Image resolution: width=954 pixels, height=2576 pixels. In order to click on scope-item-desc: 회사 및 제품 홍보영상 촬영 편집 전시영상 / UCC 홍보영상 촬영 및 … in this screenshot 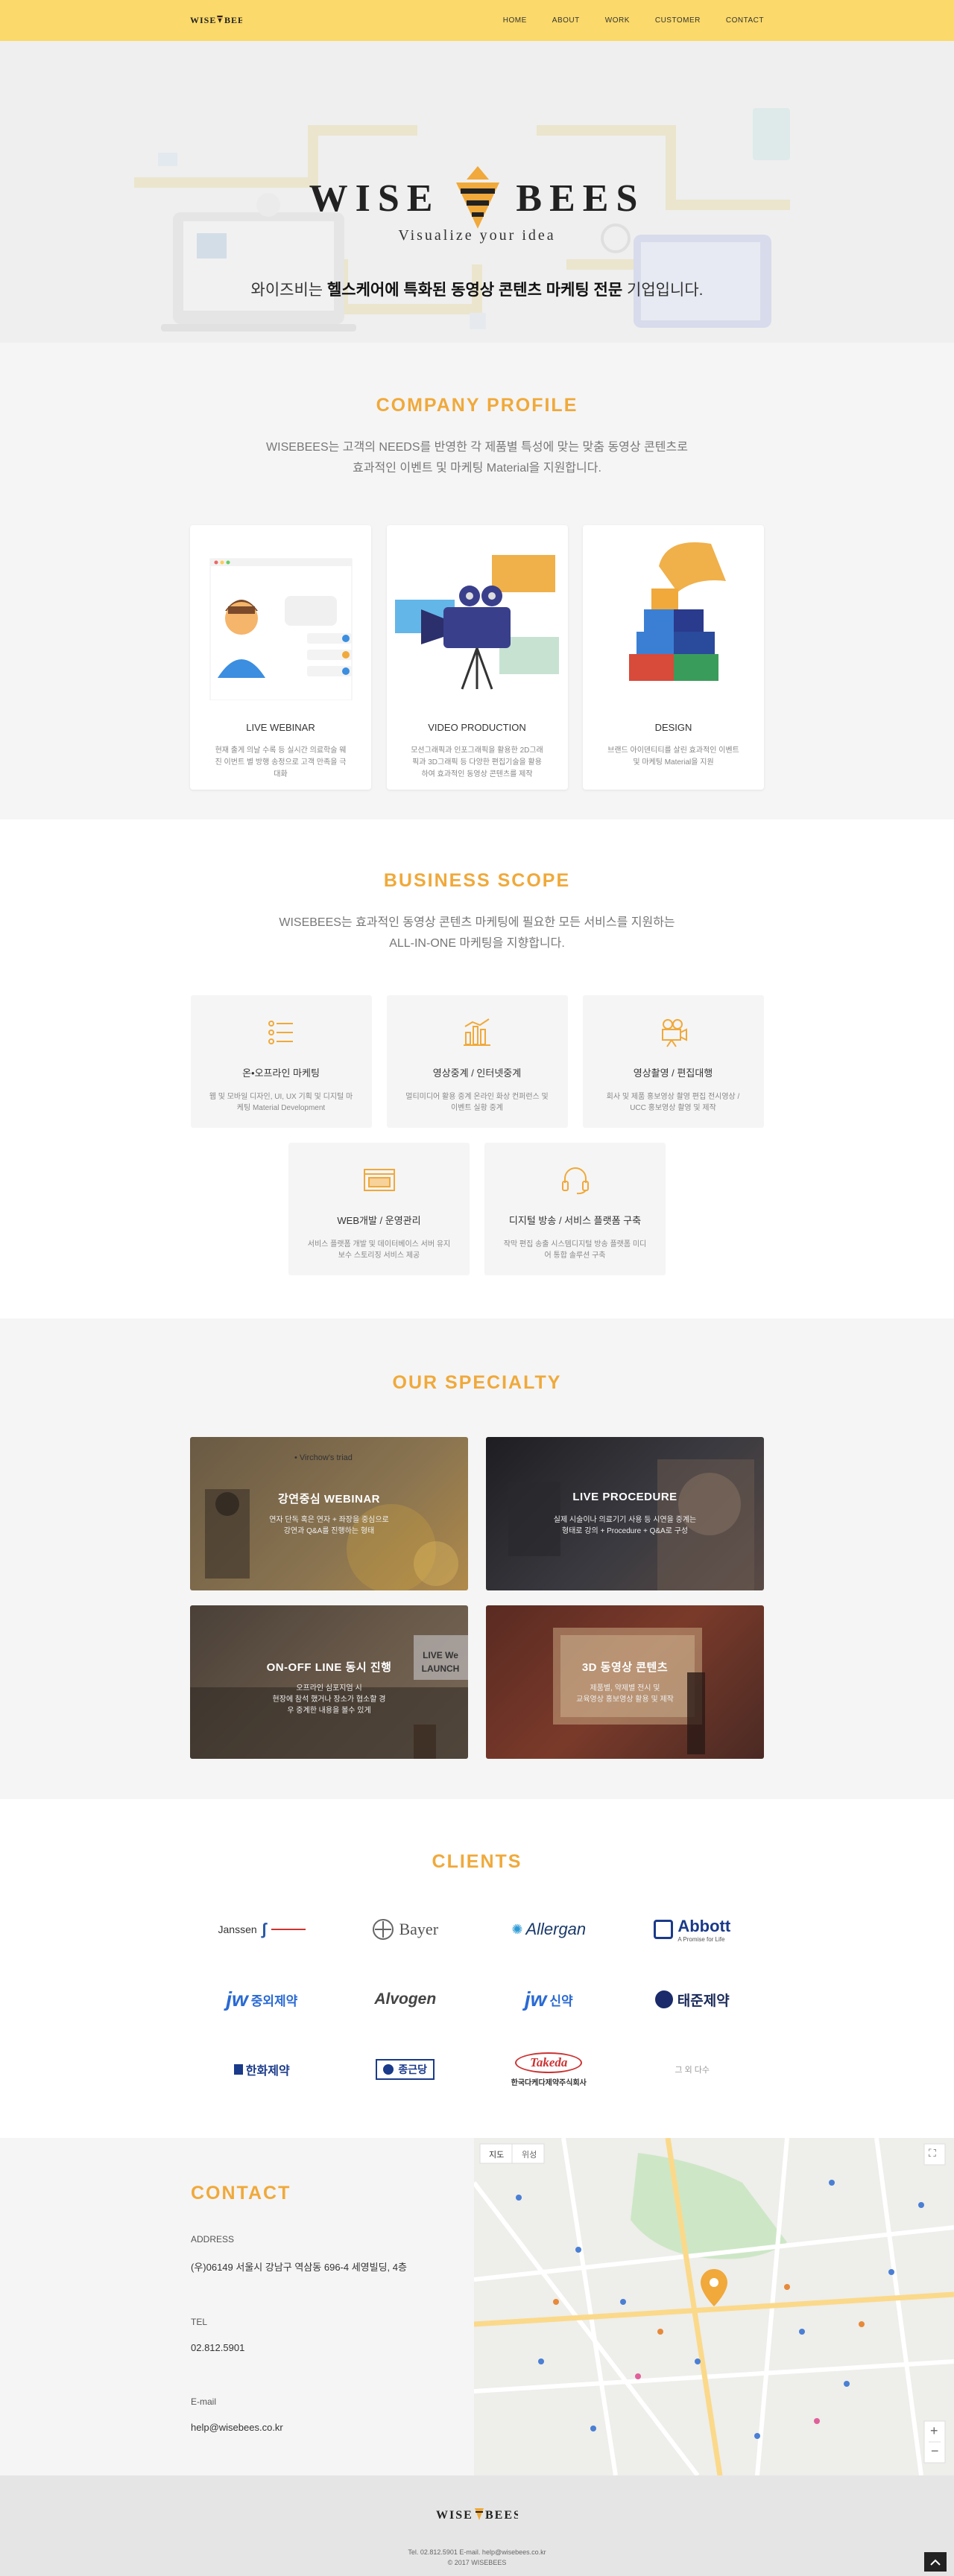, I will do `click(673, 1102)`.